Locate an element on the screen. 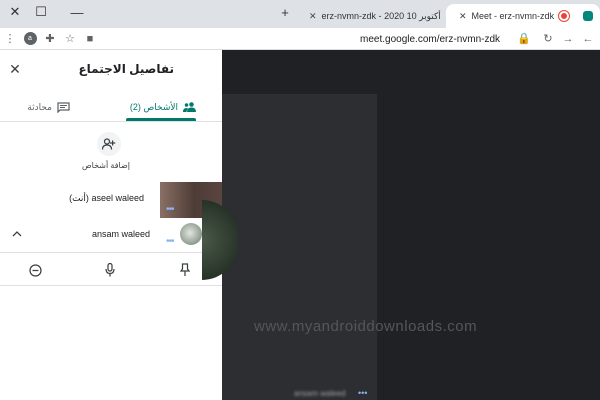 The width and height of the screenshot is (600, 400). back-icon: ← is located at coordinates (588, 39).